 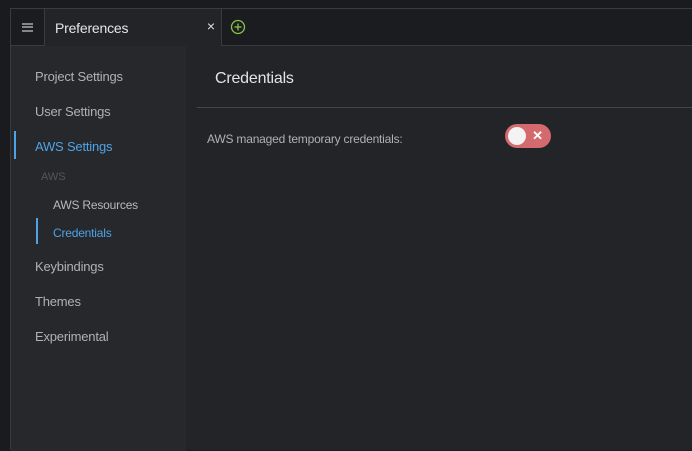 What do you see at coordinates (79, 76) in the screenshot?
I see `sidebar-item-project-settings: Project Settings` at bounding box center [79, 76].